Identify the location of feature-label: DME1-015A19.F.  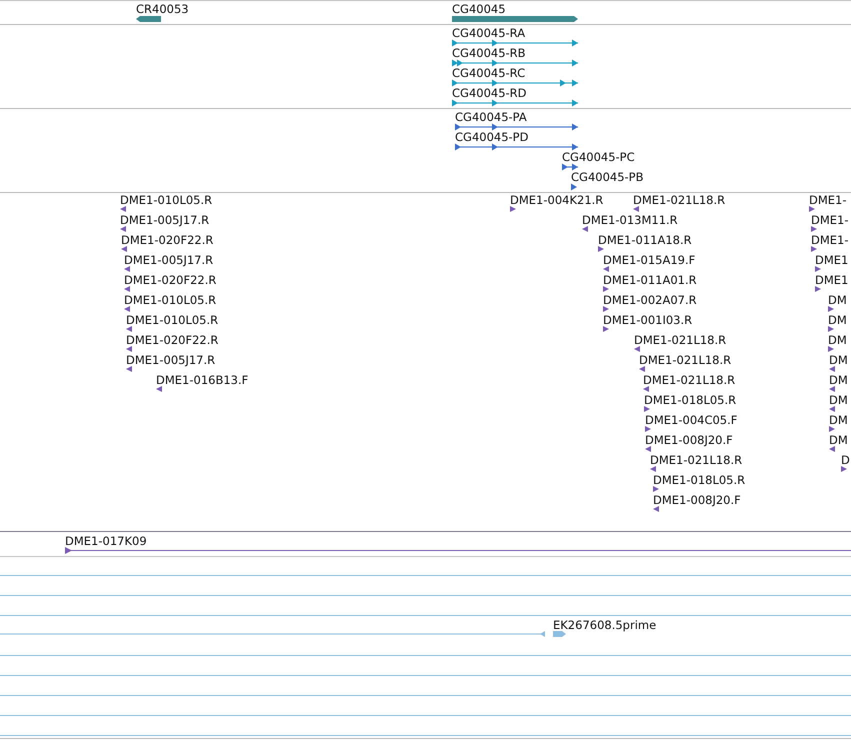
(649, 260).